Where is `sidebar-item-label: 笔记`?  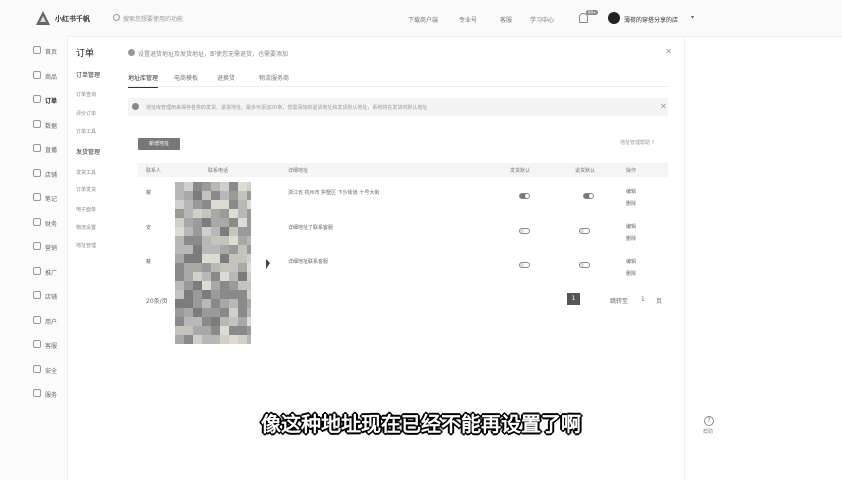
sidebar-item-label: 笔记 is located at coordinates (51, 198).